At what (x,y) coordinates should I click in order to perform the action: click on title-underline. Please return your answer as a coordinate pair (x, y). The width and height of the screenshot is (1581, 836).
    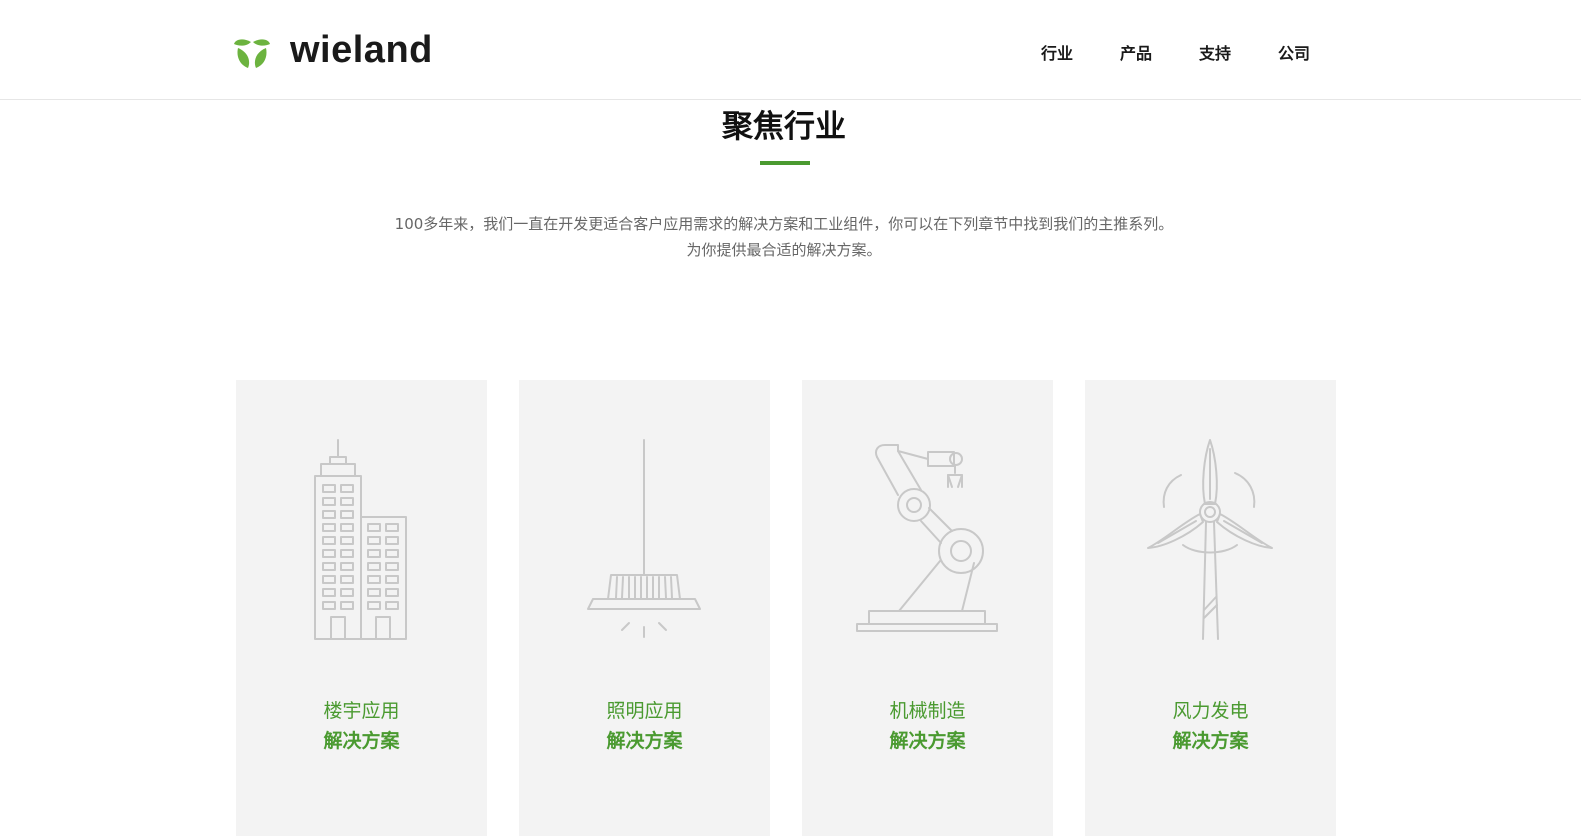
    Looking at the image, I should click on (785, 163).